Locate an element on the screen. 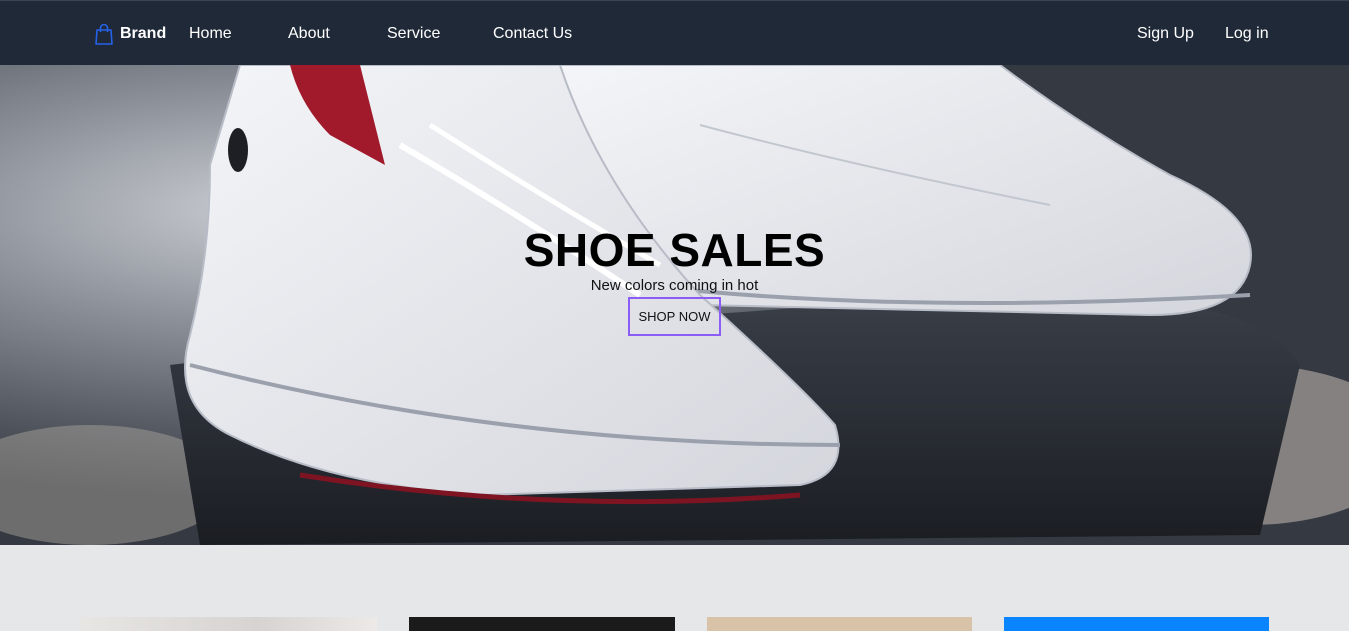 The width and height of the screenshot is (1349, 631). nav-link-home: Home is located at coordinates (210, 34).